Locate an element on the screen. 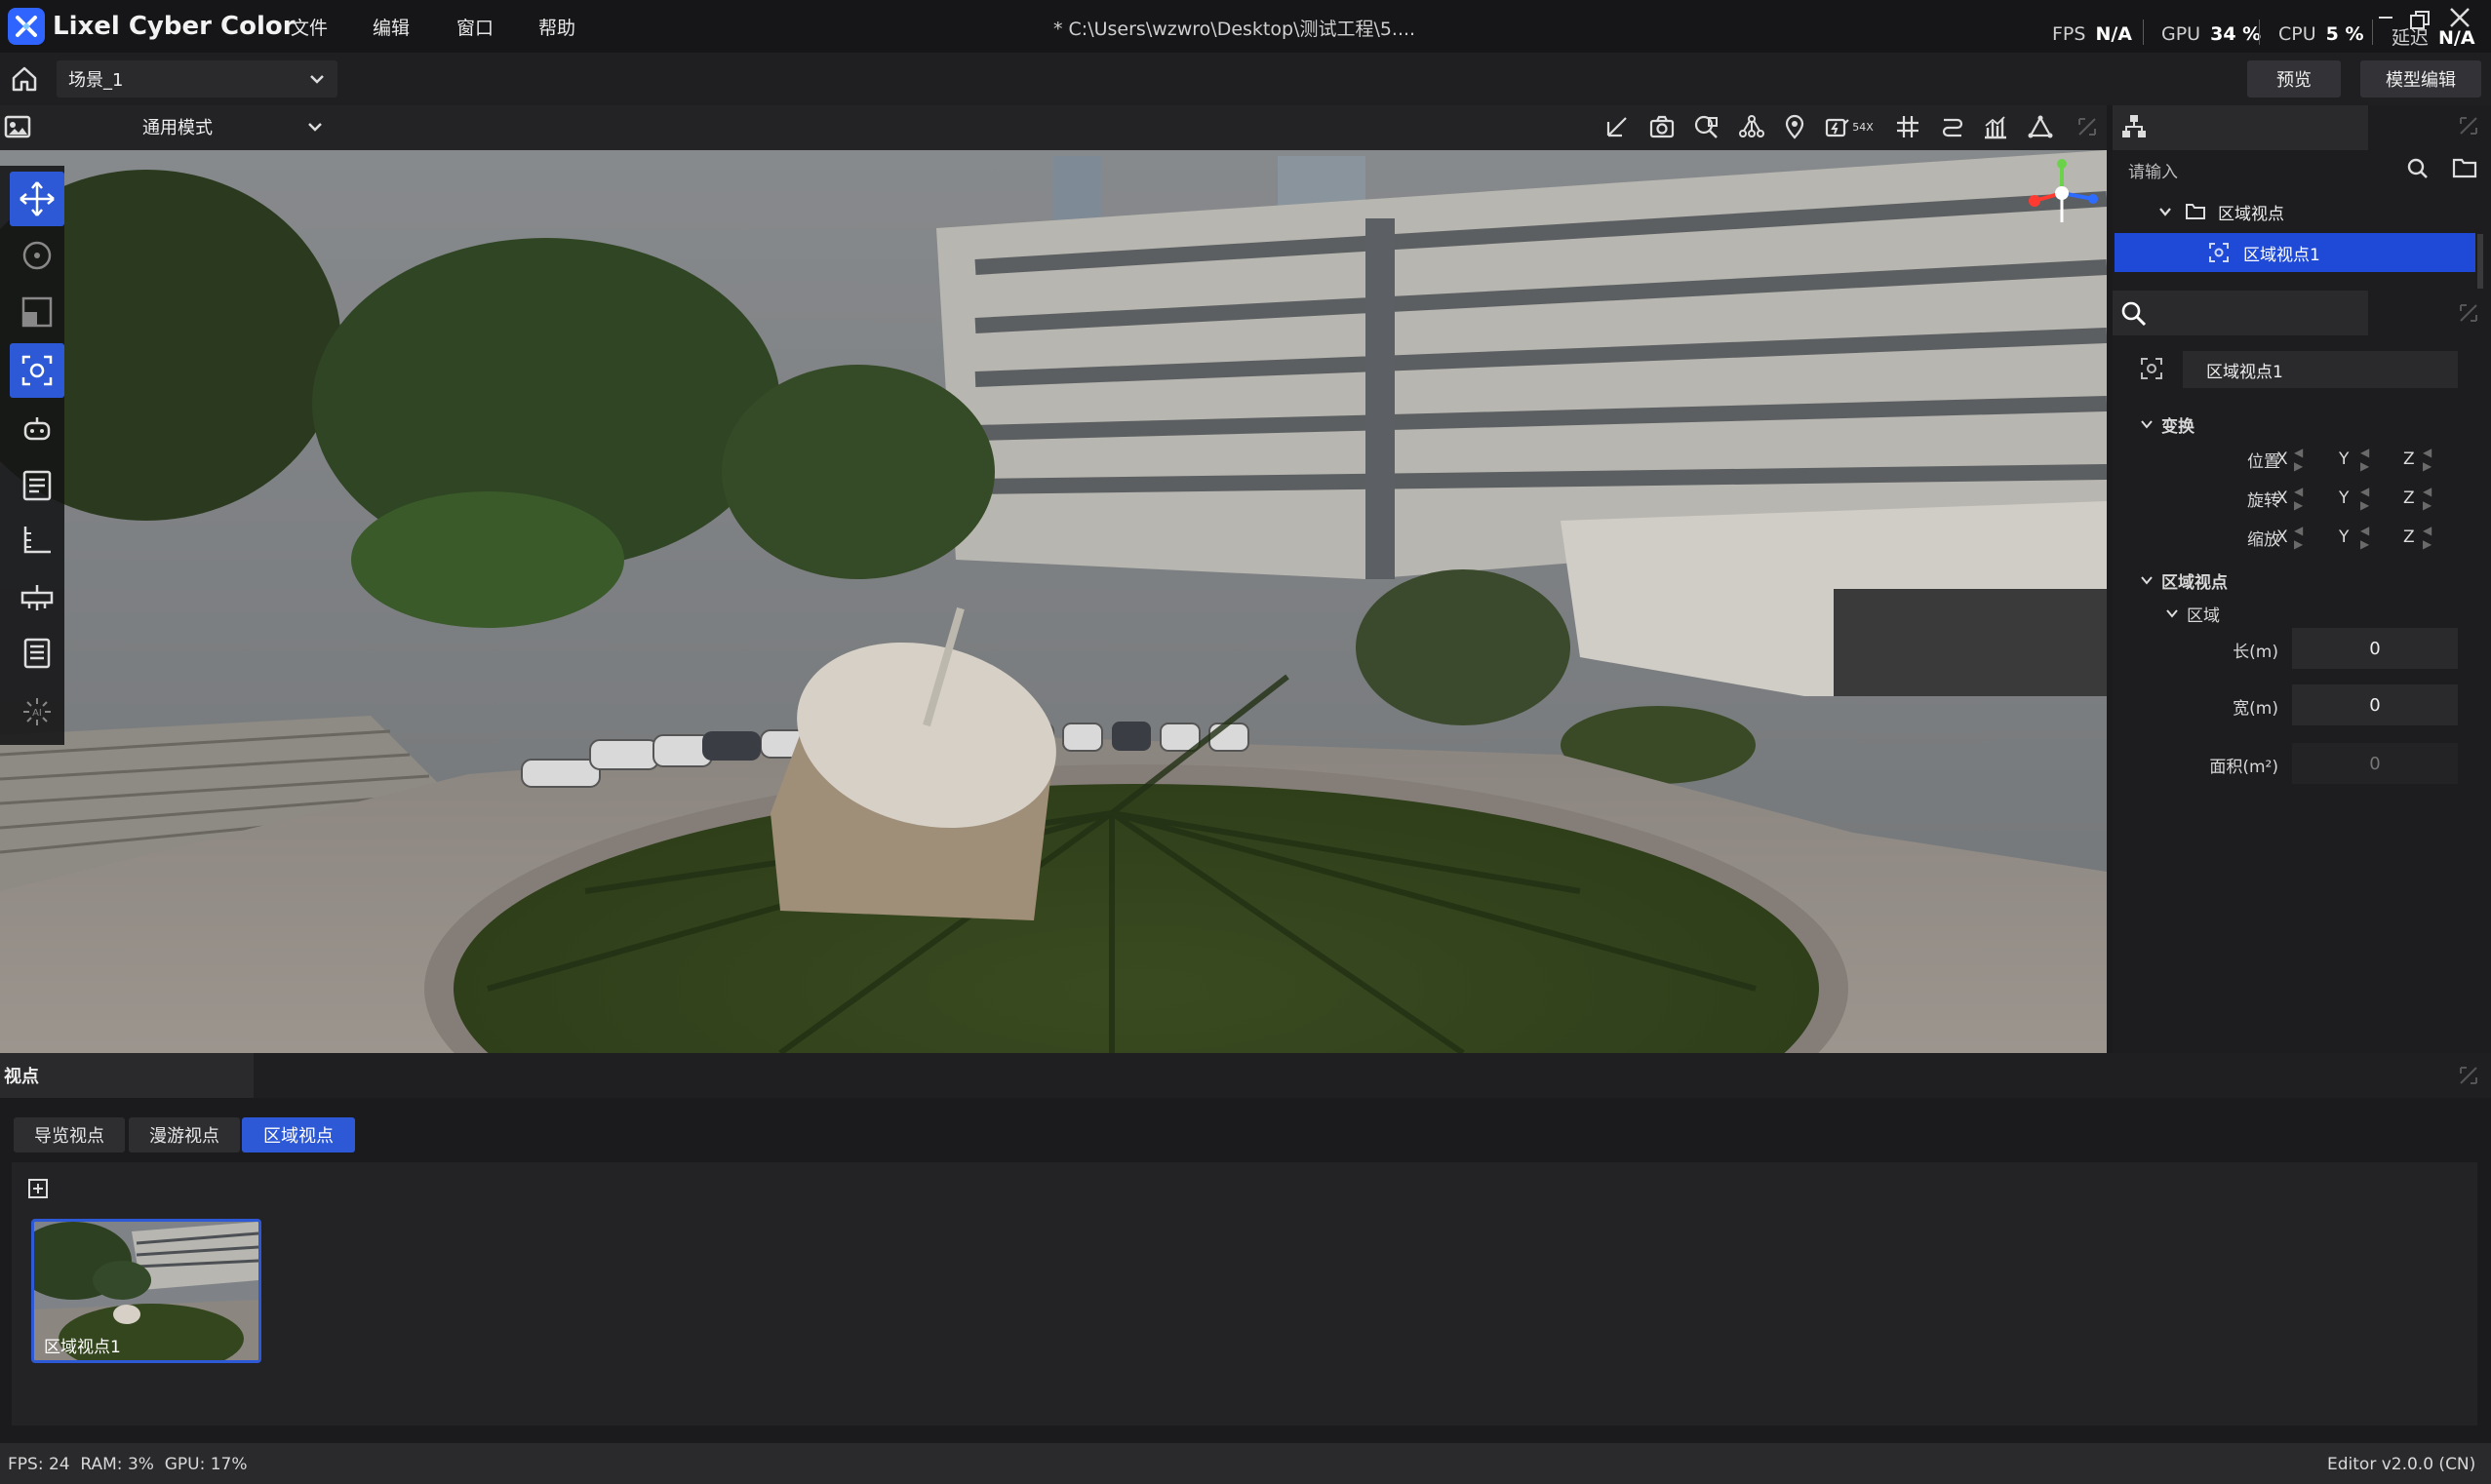 The width and height of the screenshot is (2491, 1484). list-doc-icon is located at coordinates (37, 653).